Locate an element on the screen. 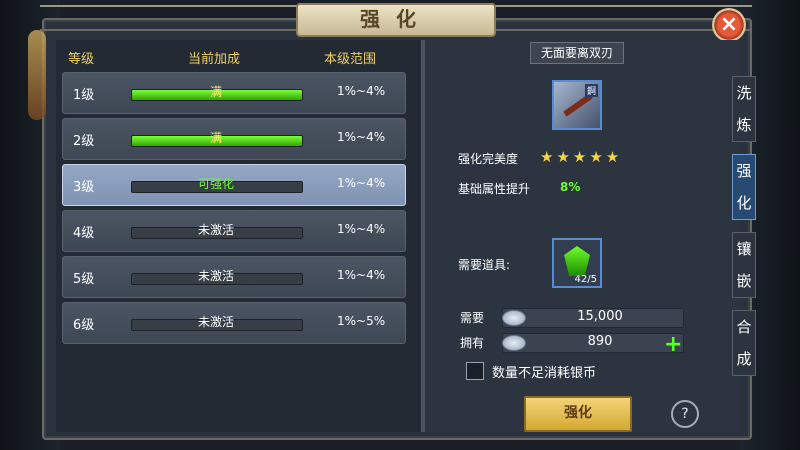 Image resolution: width=800 pixels, height=450 pixels. level-row-4: 4级 未激活 1%~4% is located at coordinates (234, 231).